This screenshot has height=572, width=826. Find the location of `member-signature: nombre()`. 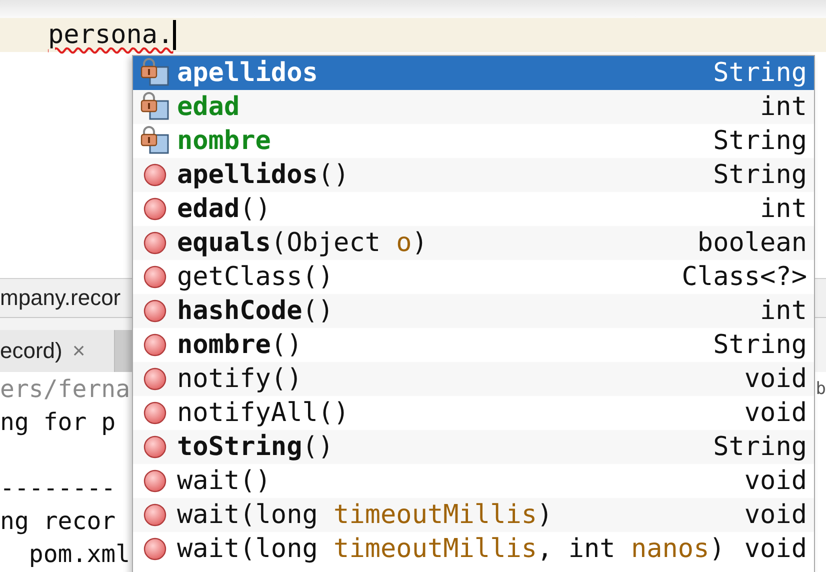

member-signature: nombre() is located at coordinates (239, 345).